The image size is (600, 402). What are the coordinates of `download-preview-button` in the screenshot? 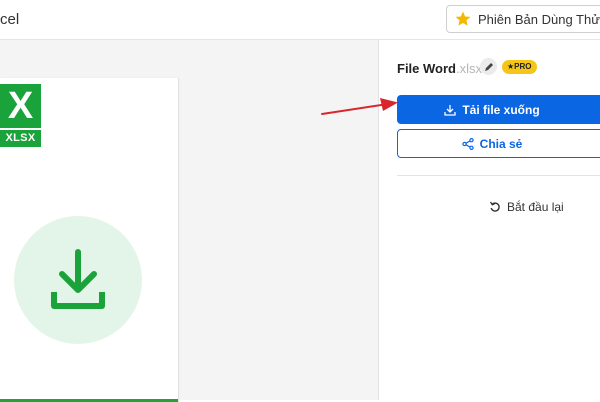 It's located at (78, 280).